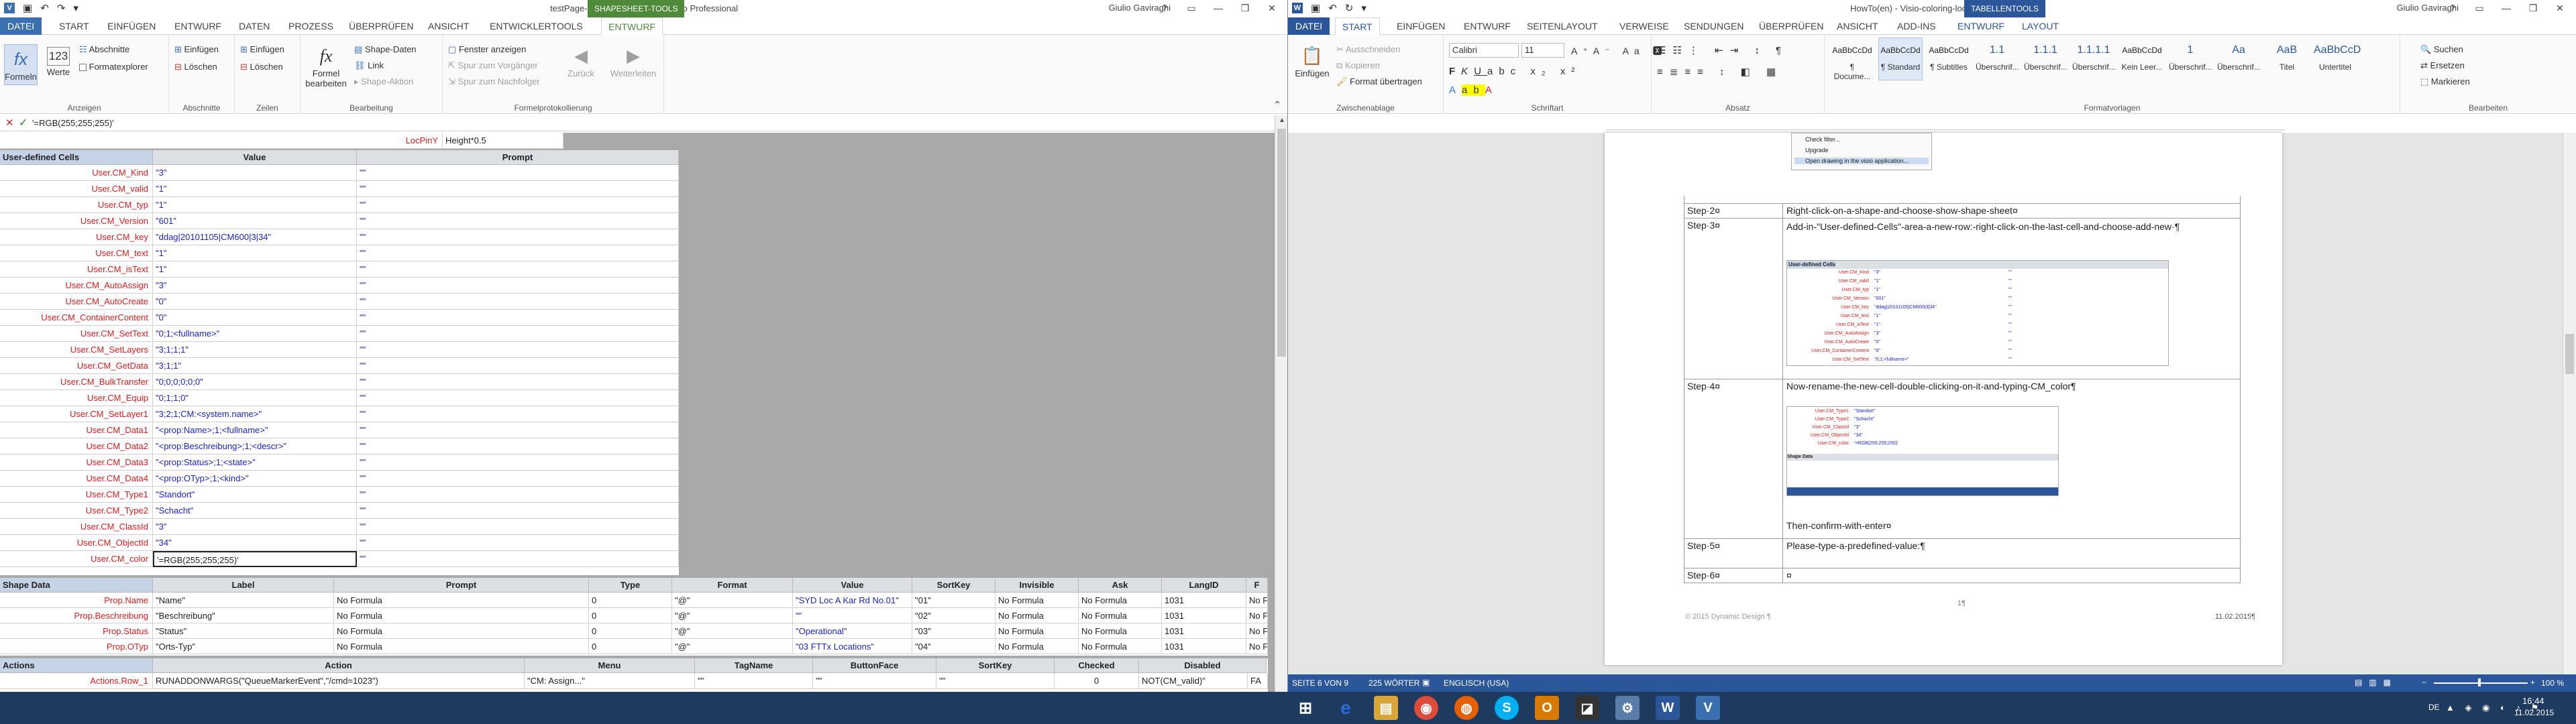  Describe the element at coordinates (76, 382) in the screenshot. I see `udc-name-cell: User.CM_BulkTransfer` at that location.